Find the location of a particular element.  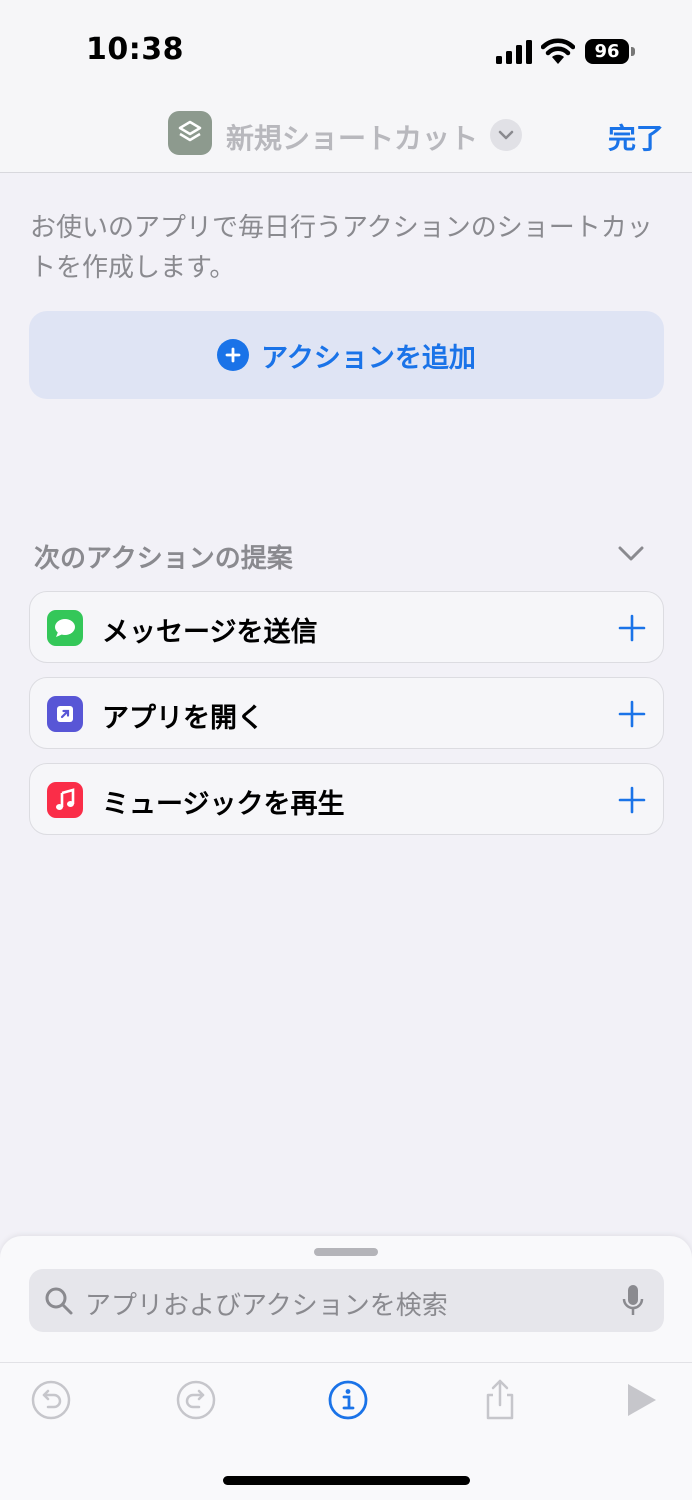

search-input: アプリおよびアクションを検索 is located at coordinates (346, 1300).